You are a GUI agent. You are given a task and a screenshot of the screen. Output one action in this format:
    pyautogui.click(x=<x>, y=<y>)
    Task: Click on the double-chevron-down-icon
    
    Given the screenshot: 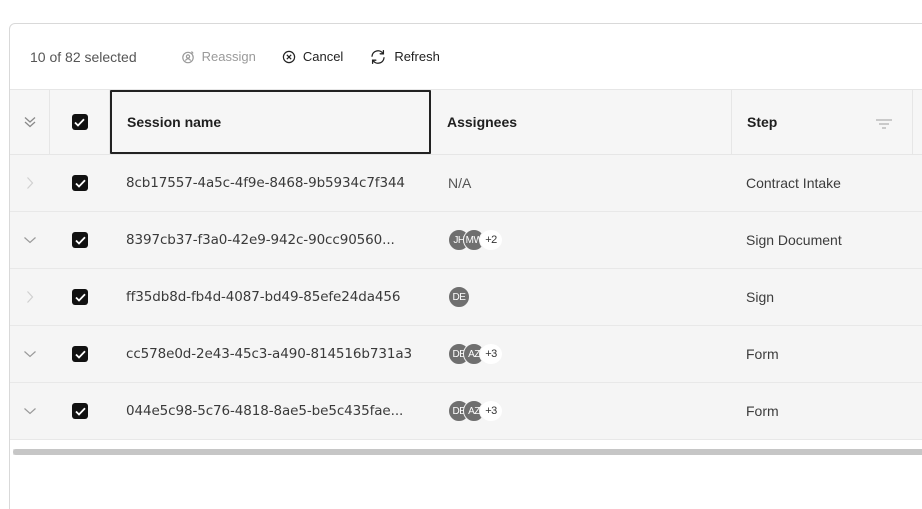 What is the action you would take?
    pyautogui.click(x=29, y=122)
    